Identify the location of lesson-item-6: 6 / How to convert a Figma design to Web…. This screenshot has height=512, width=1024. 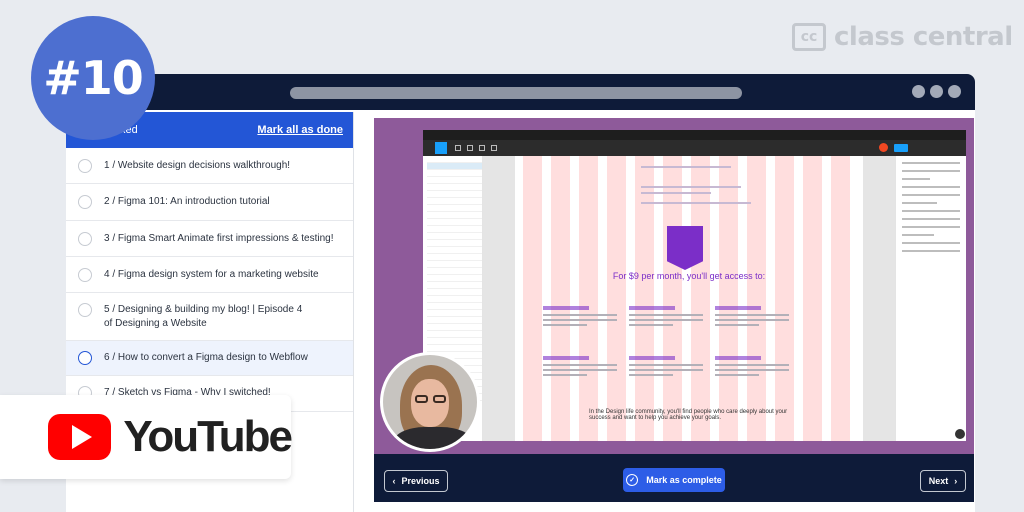
(209, 358).